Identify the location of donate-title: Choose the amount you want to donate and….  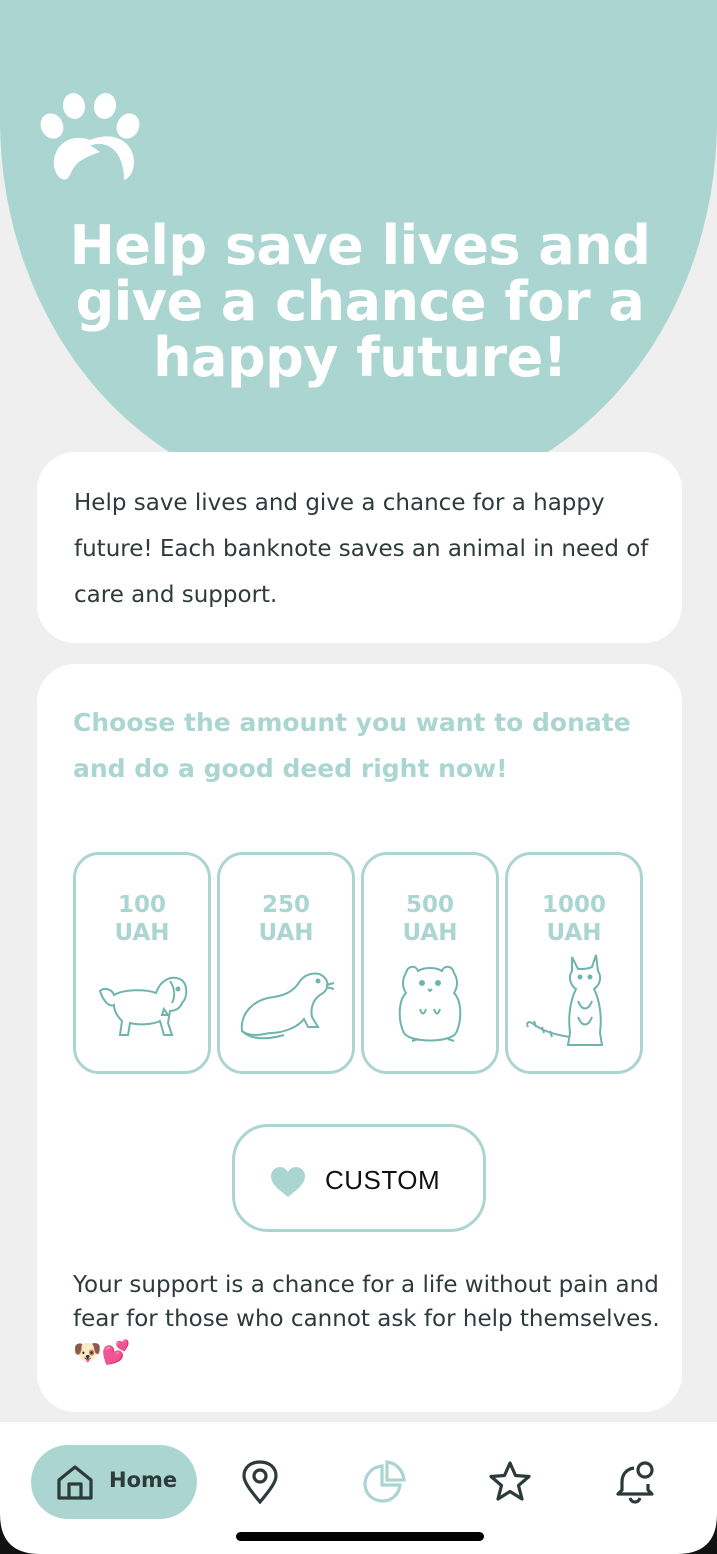
(352, 745).